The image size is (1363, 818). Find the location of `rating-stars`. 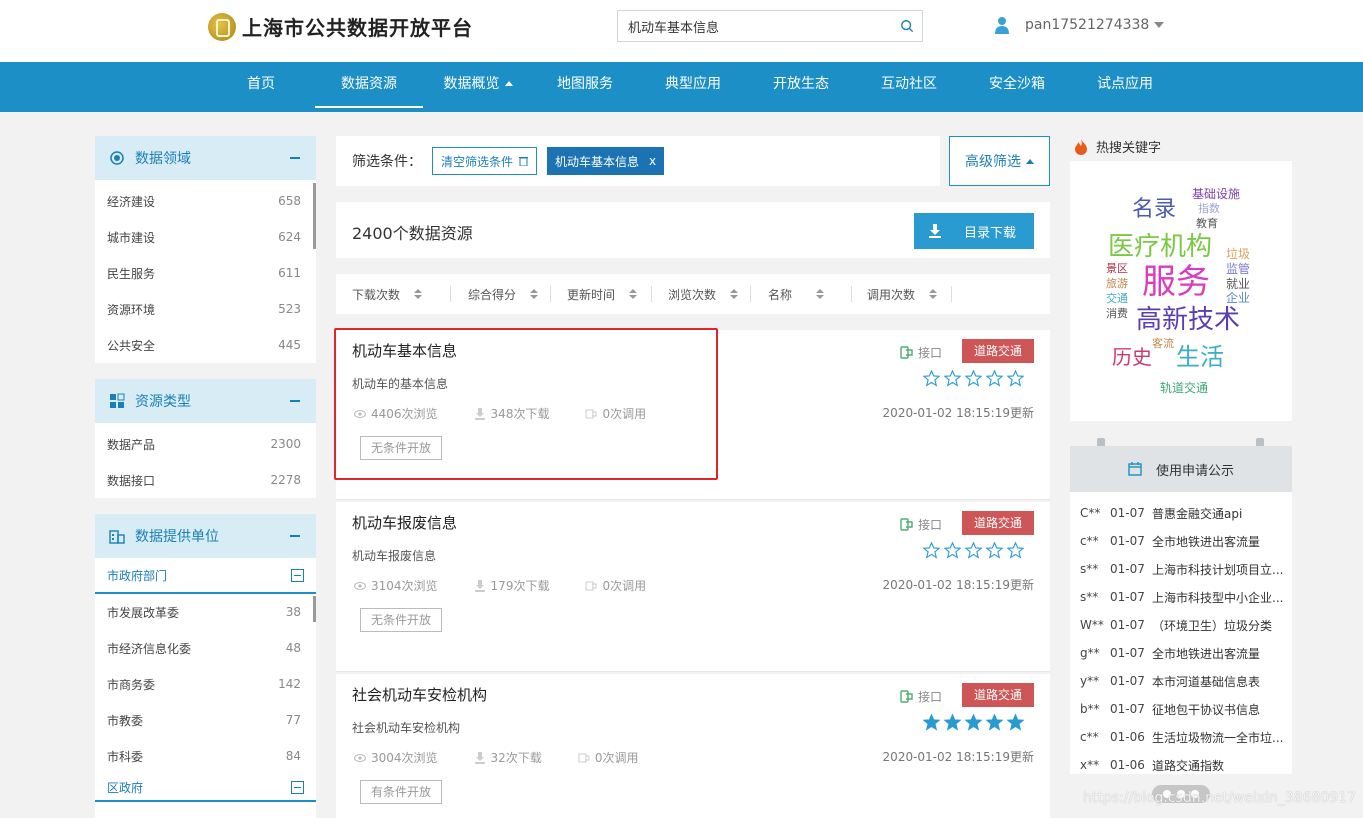

rating-stars is located at coordinates (973, 722).